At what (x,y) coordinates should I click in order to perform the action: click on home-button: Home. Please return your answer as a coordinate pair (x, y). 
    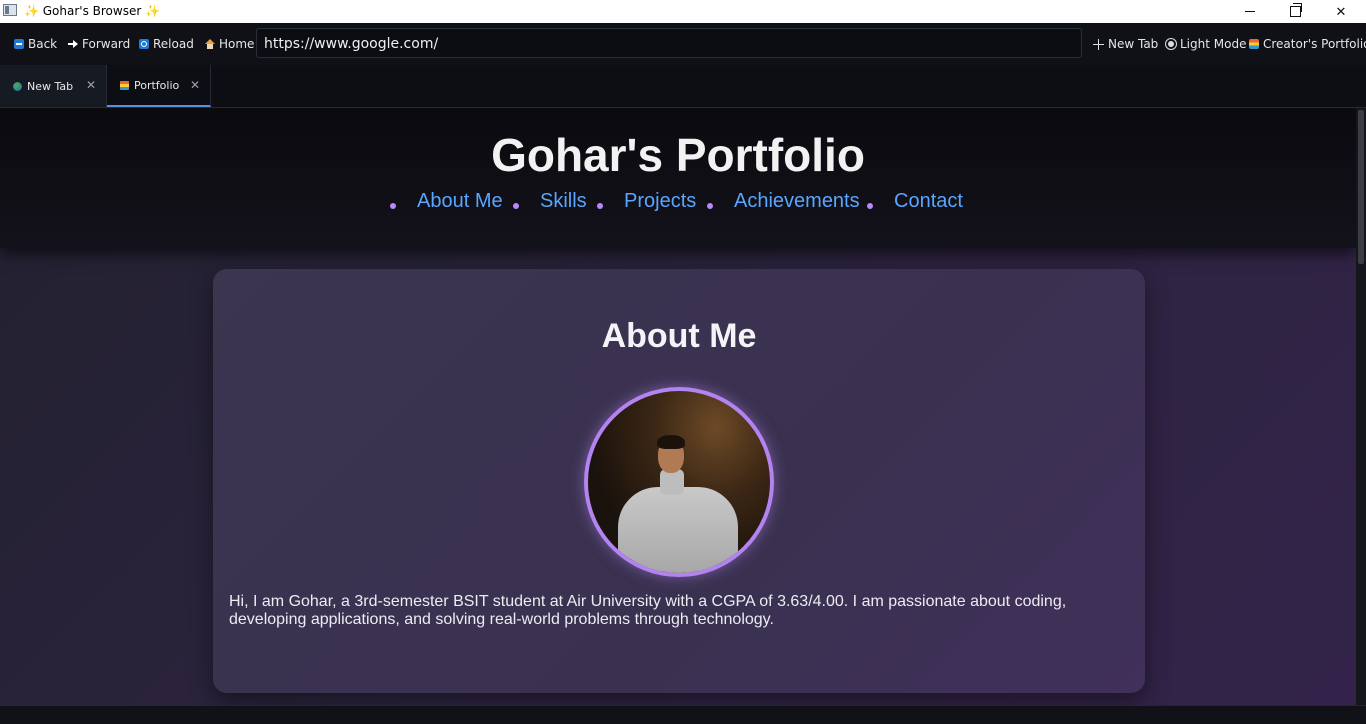
    Looking at the image, I should click on (229, 44).